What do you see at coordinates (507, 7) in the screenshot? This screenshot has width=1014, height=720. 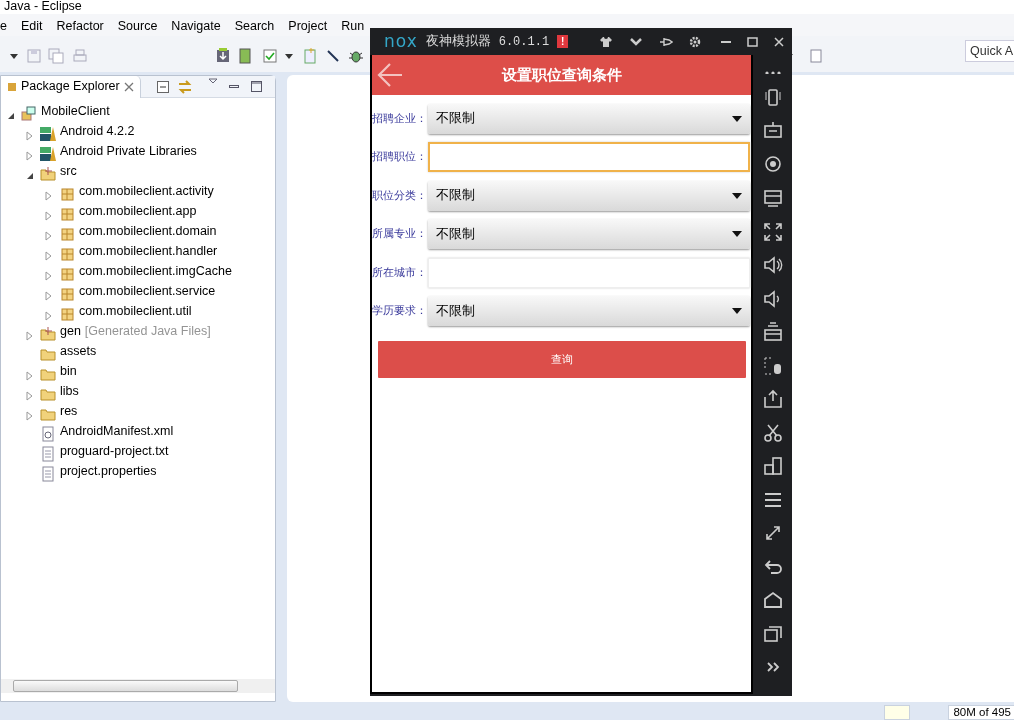 I see `window-title: Java - Eclipse` at bounding box center [507, 7].